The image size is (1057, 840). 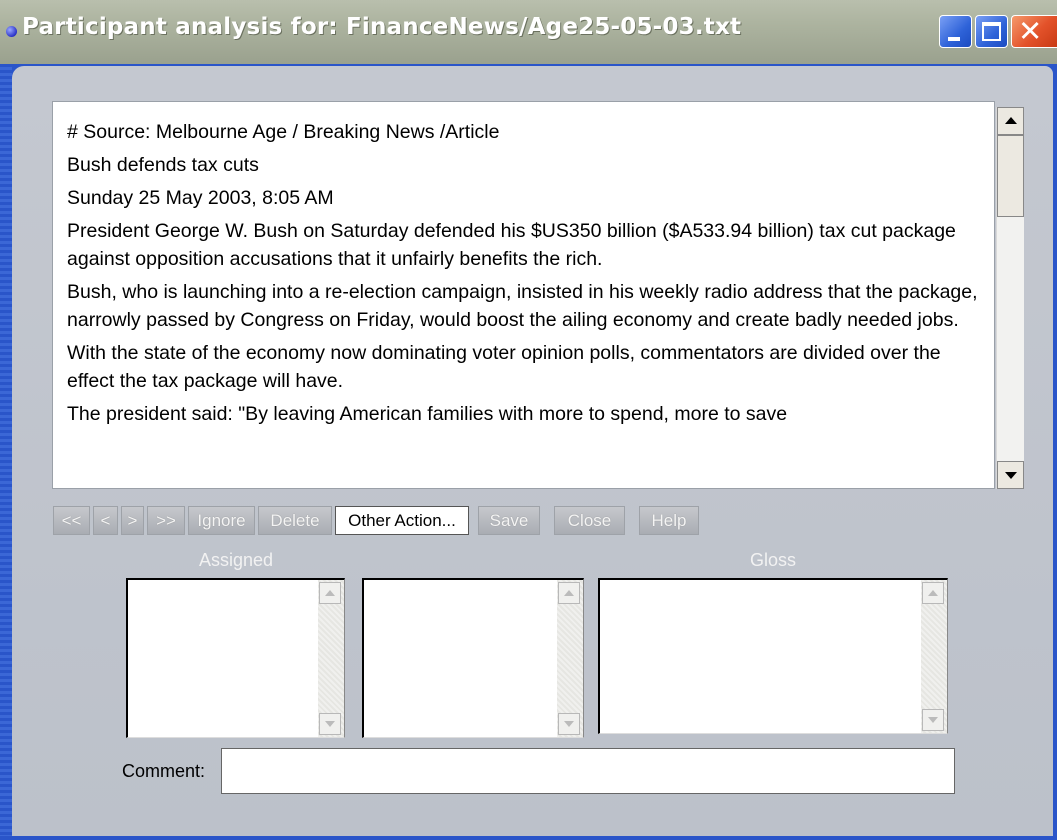 I want to click on save-button: Save, so click(x=509, y=520).